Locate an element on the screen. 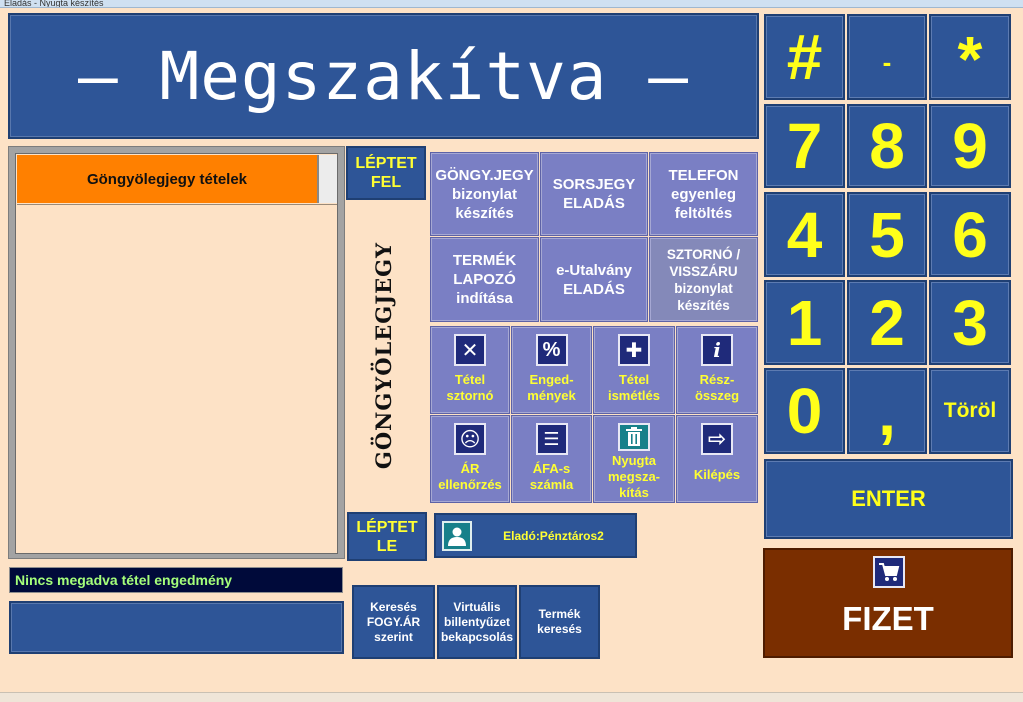  virtual-keyboard-button: Virtuális billentyűzet bekapcsolás is located at coordinates (477, 622).